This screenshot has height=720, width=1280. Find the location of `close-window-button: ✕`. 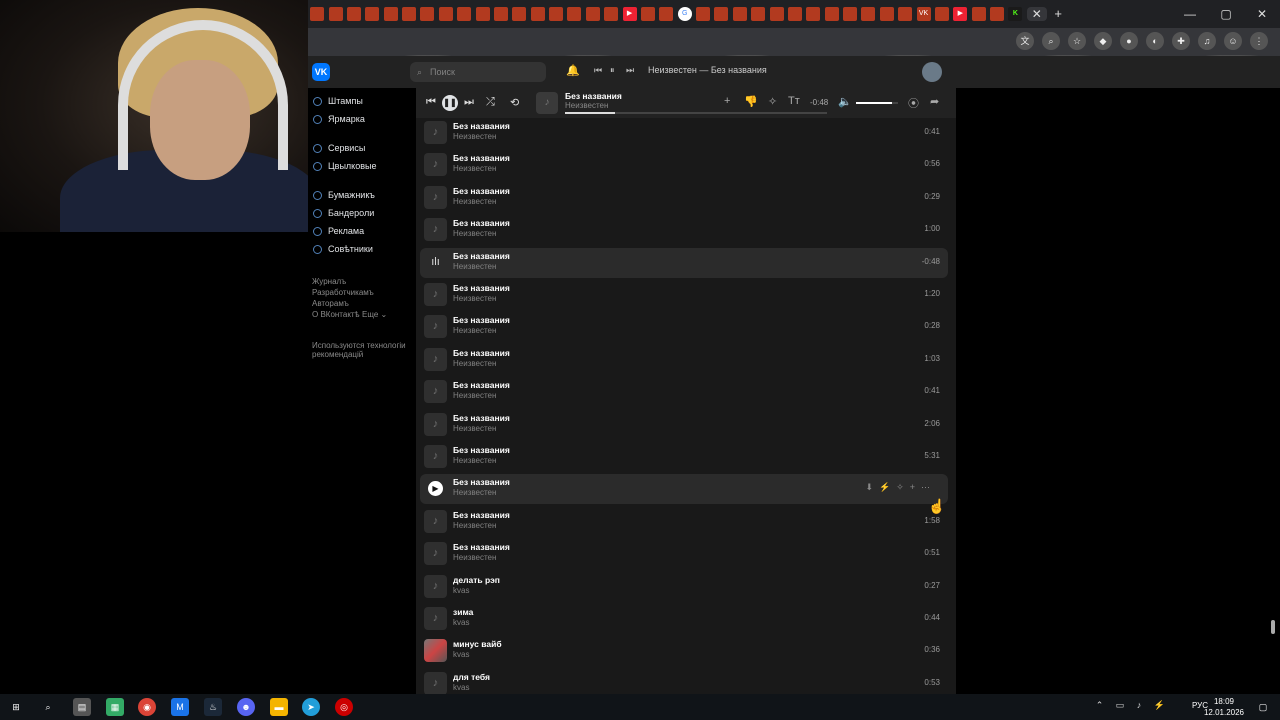

close-window-button: ✕ is located at coordinates (1262, 14).